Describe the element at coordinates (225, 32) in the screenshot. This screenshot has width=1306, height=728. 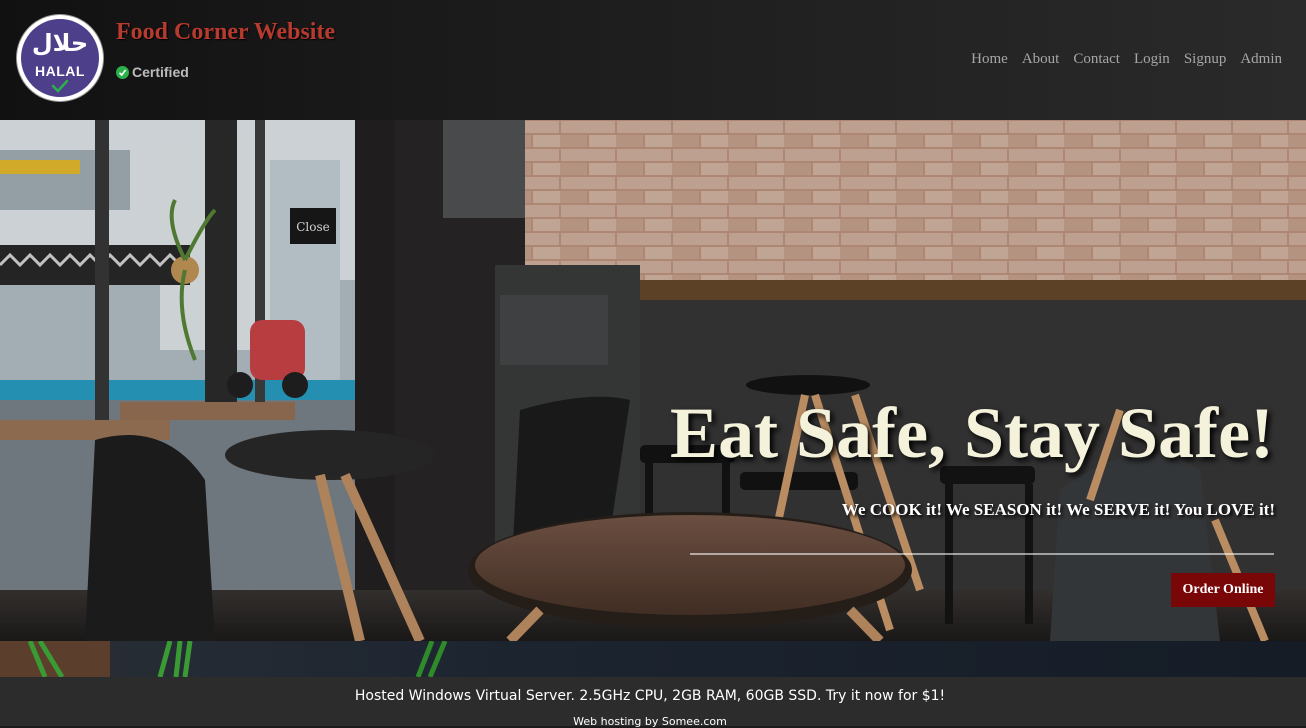
I see `site-title: Food Corner Website` at that location.